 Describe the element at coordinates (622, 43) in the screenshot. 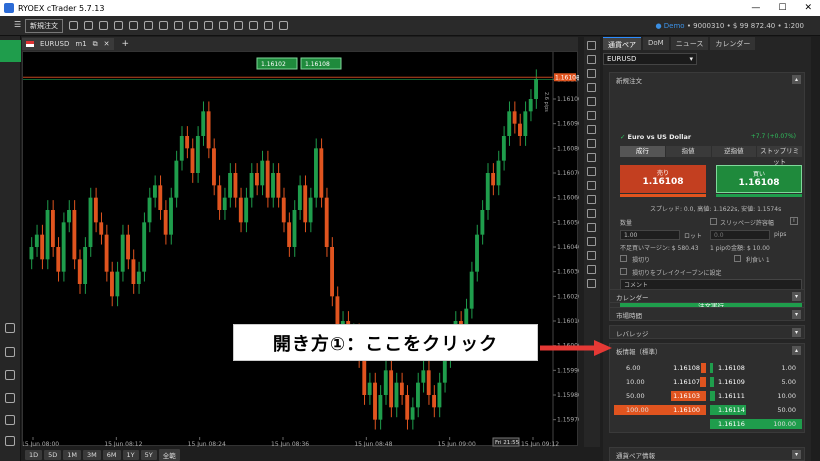

I see `panel-tab-0: 通貨ペア` at that location.